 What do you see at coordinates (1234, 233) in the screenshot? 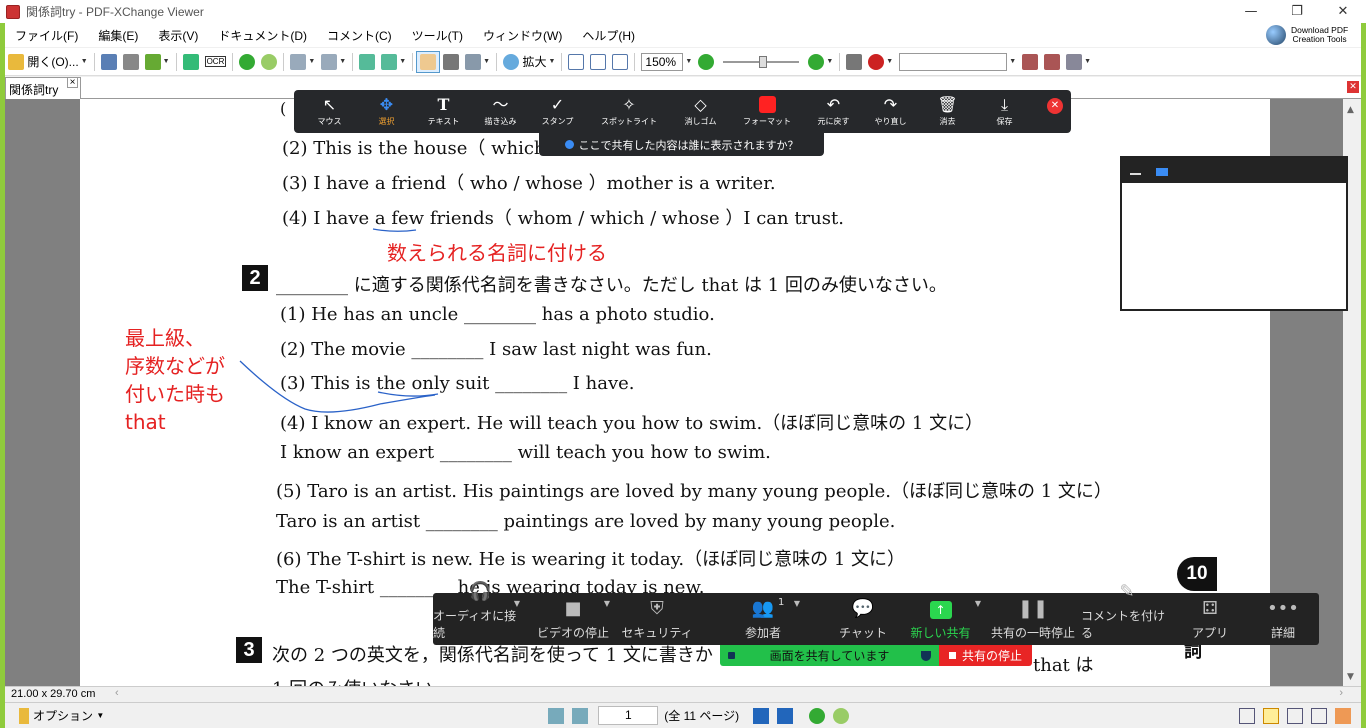
I see `mini-video-panel` at bounding box center [1234, 233].